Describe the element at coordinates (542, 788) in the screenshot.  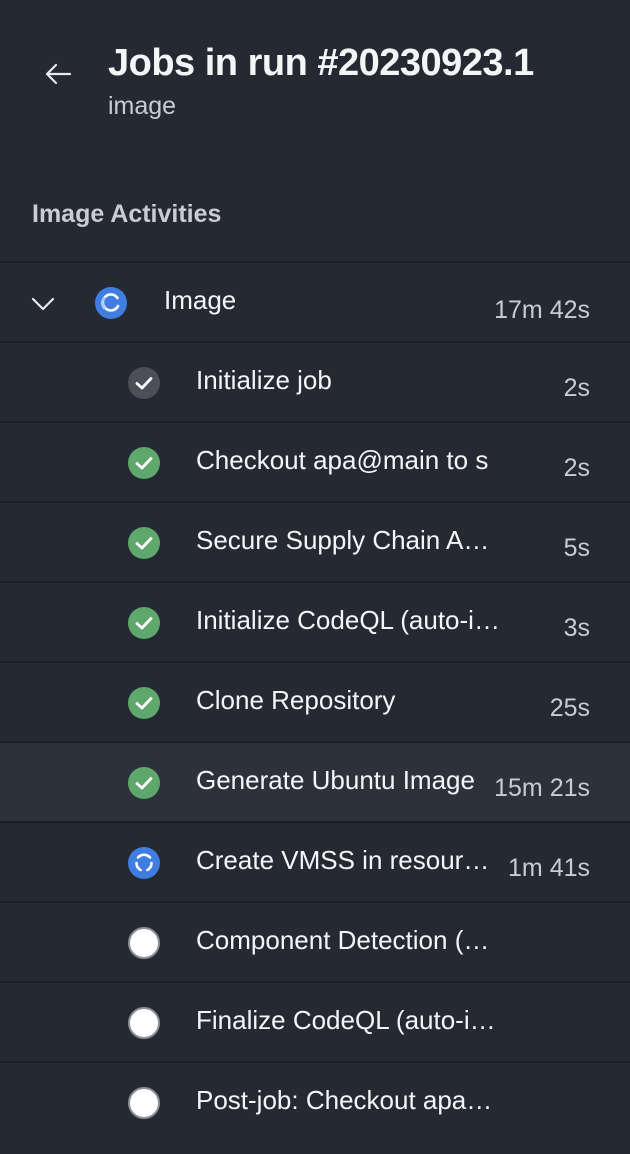
I see `step-duration: 15m 21s` at that location.